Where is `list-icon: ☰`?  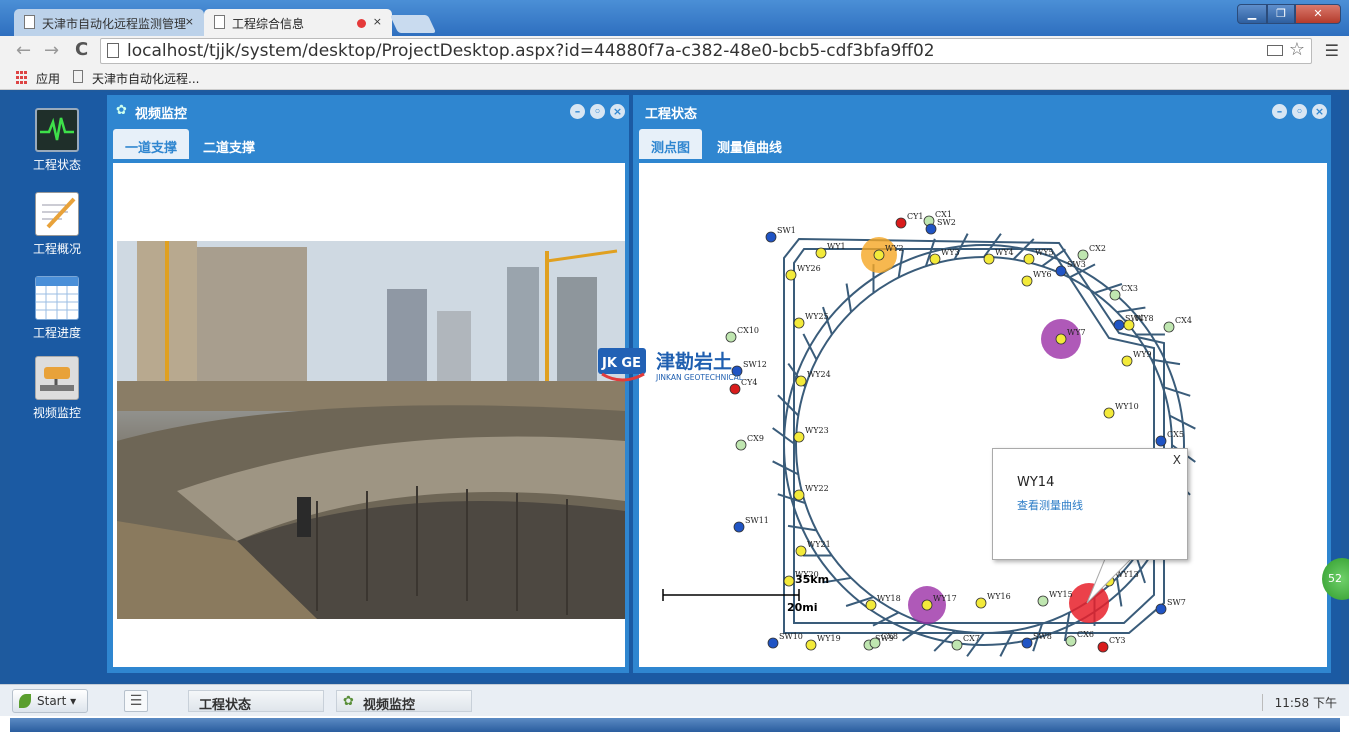 list-icon: ☰ is located at coordinates (136, 701).